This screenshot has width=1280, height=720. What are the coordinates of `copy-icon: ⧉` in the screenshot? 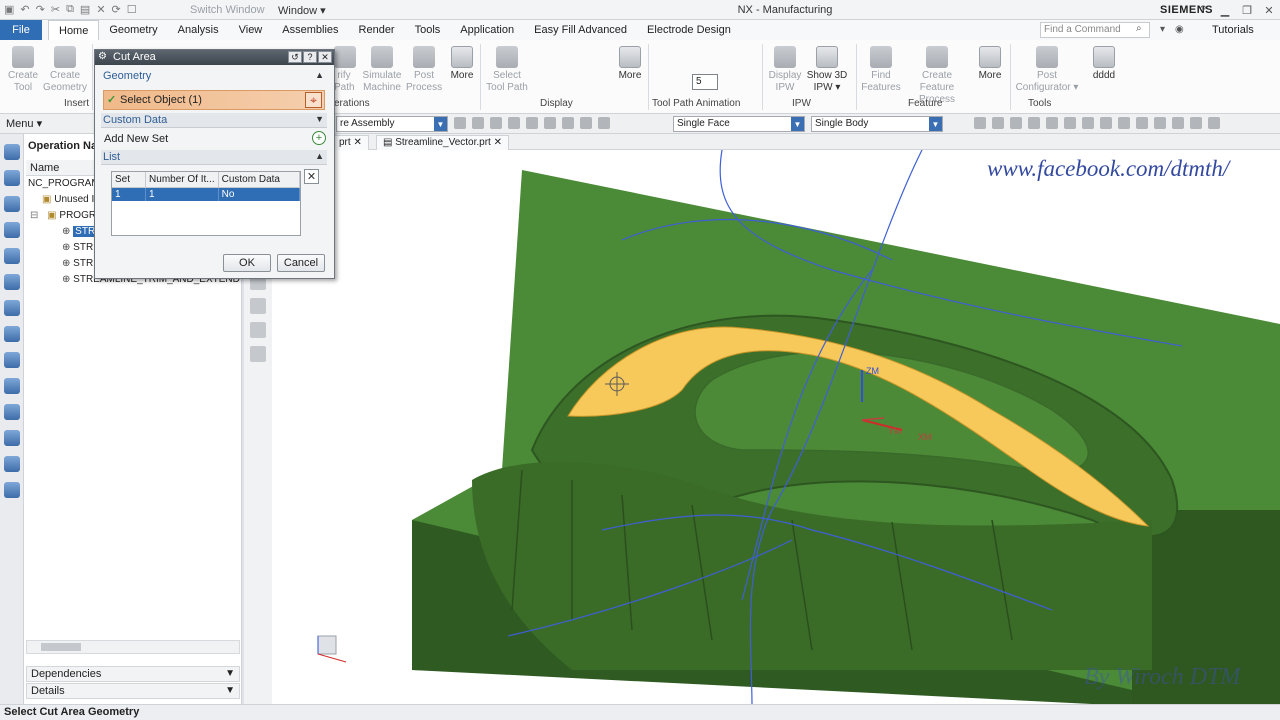 It's located at (70, 9).